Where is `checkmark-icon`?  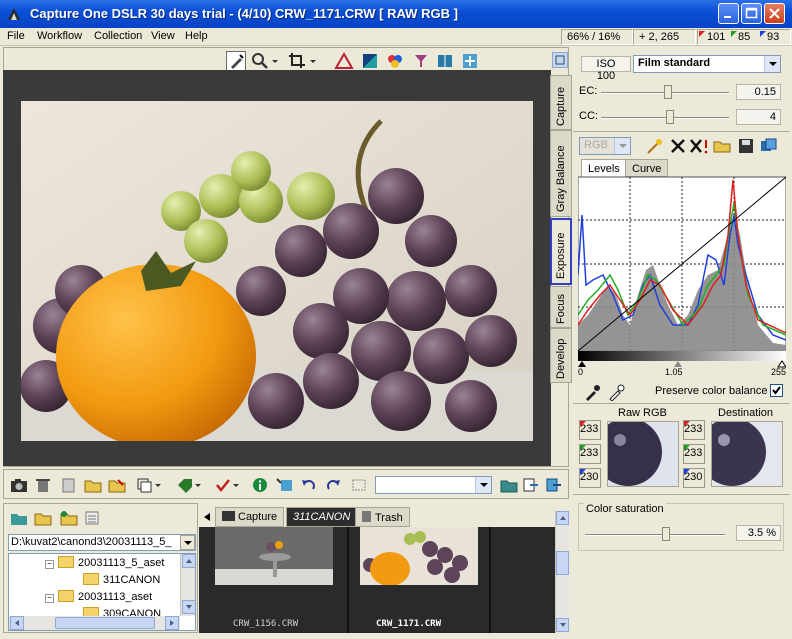
checkmark-icon is located at coordinates (776, 390).